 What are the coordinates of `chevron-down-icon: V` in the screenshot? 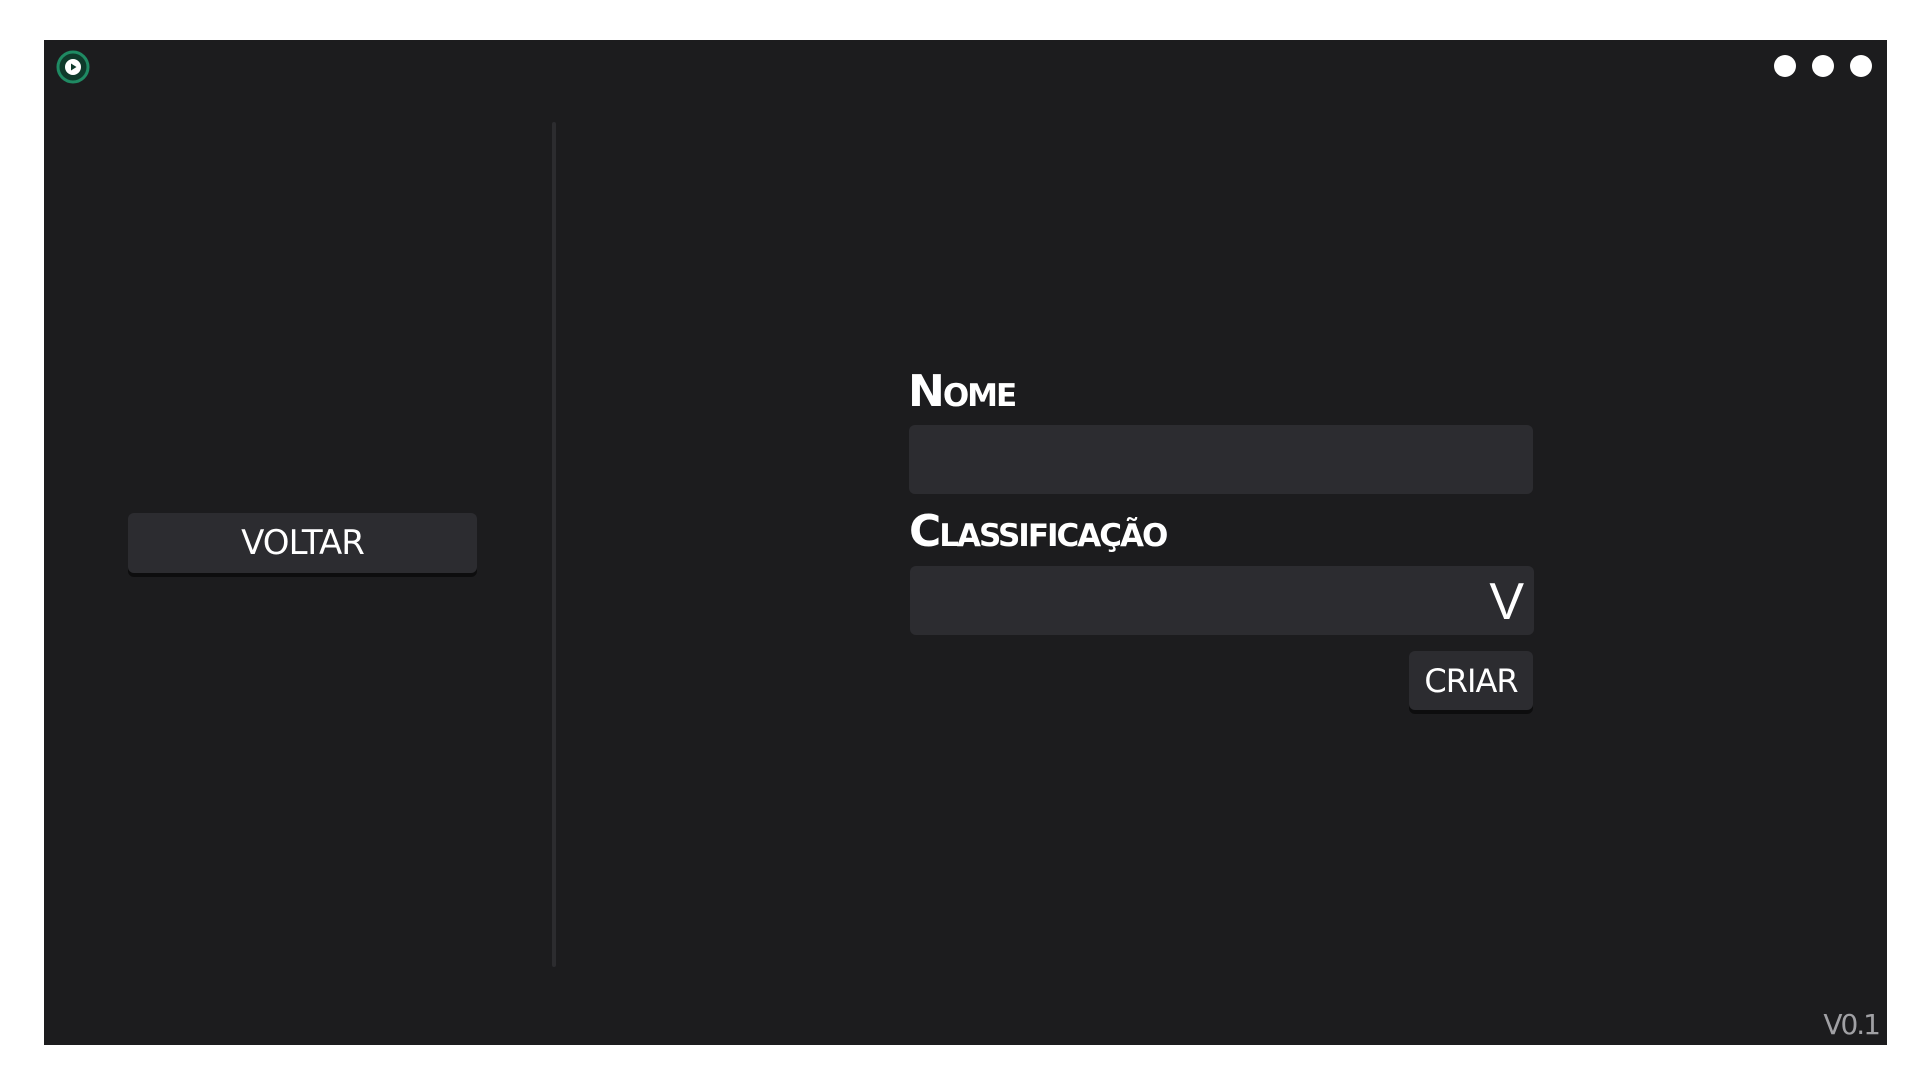 It's located at (1506, 602).